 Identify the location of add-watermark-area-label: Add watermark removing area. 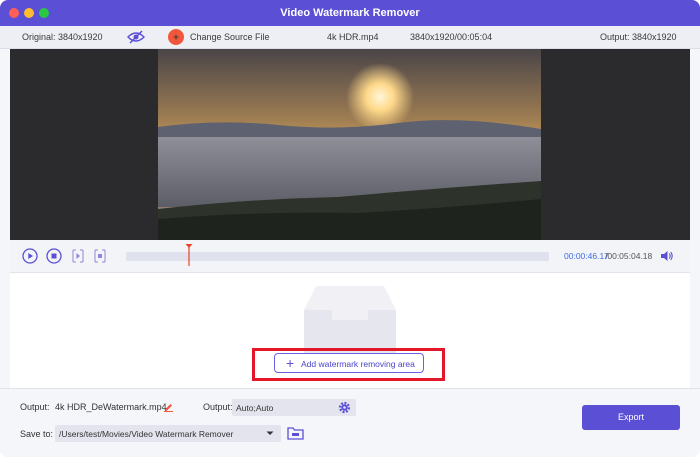
(358, 364).